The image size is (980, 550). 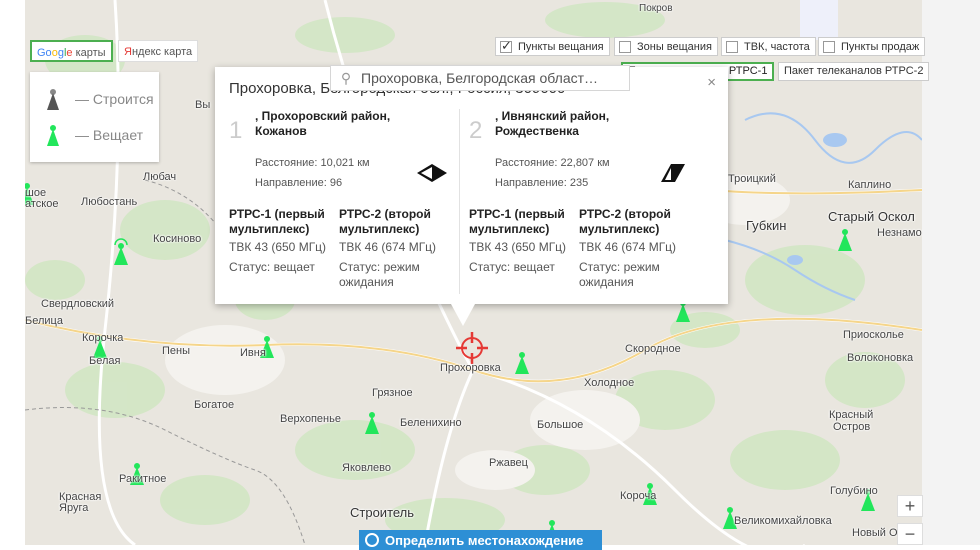 I want to click on place-label: Волоконовка, so click(x=880, y=358).